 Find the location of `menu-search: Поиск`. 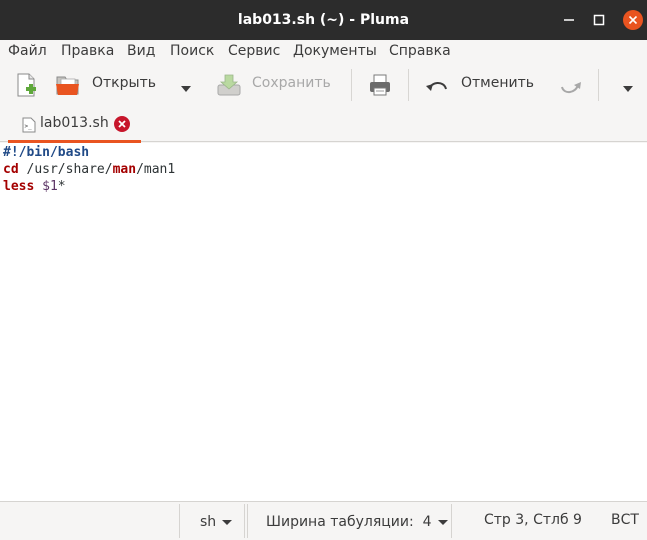

menu-search: Поиск is located at coordinates (192, 51).